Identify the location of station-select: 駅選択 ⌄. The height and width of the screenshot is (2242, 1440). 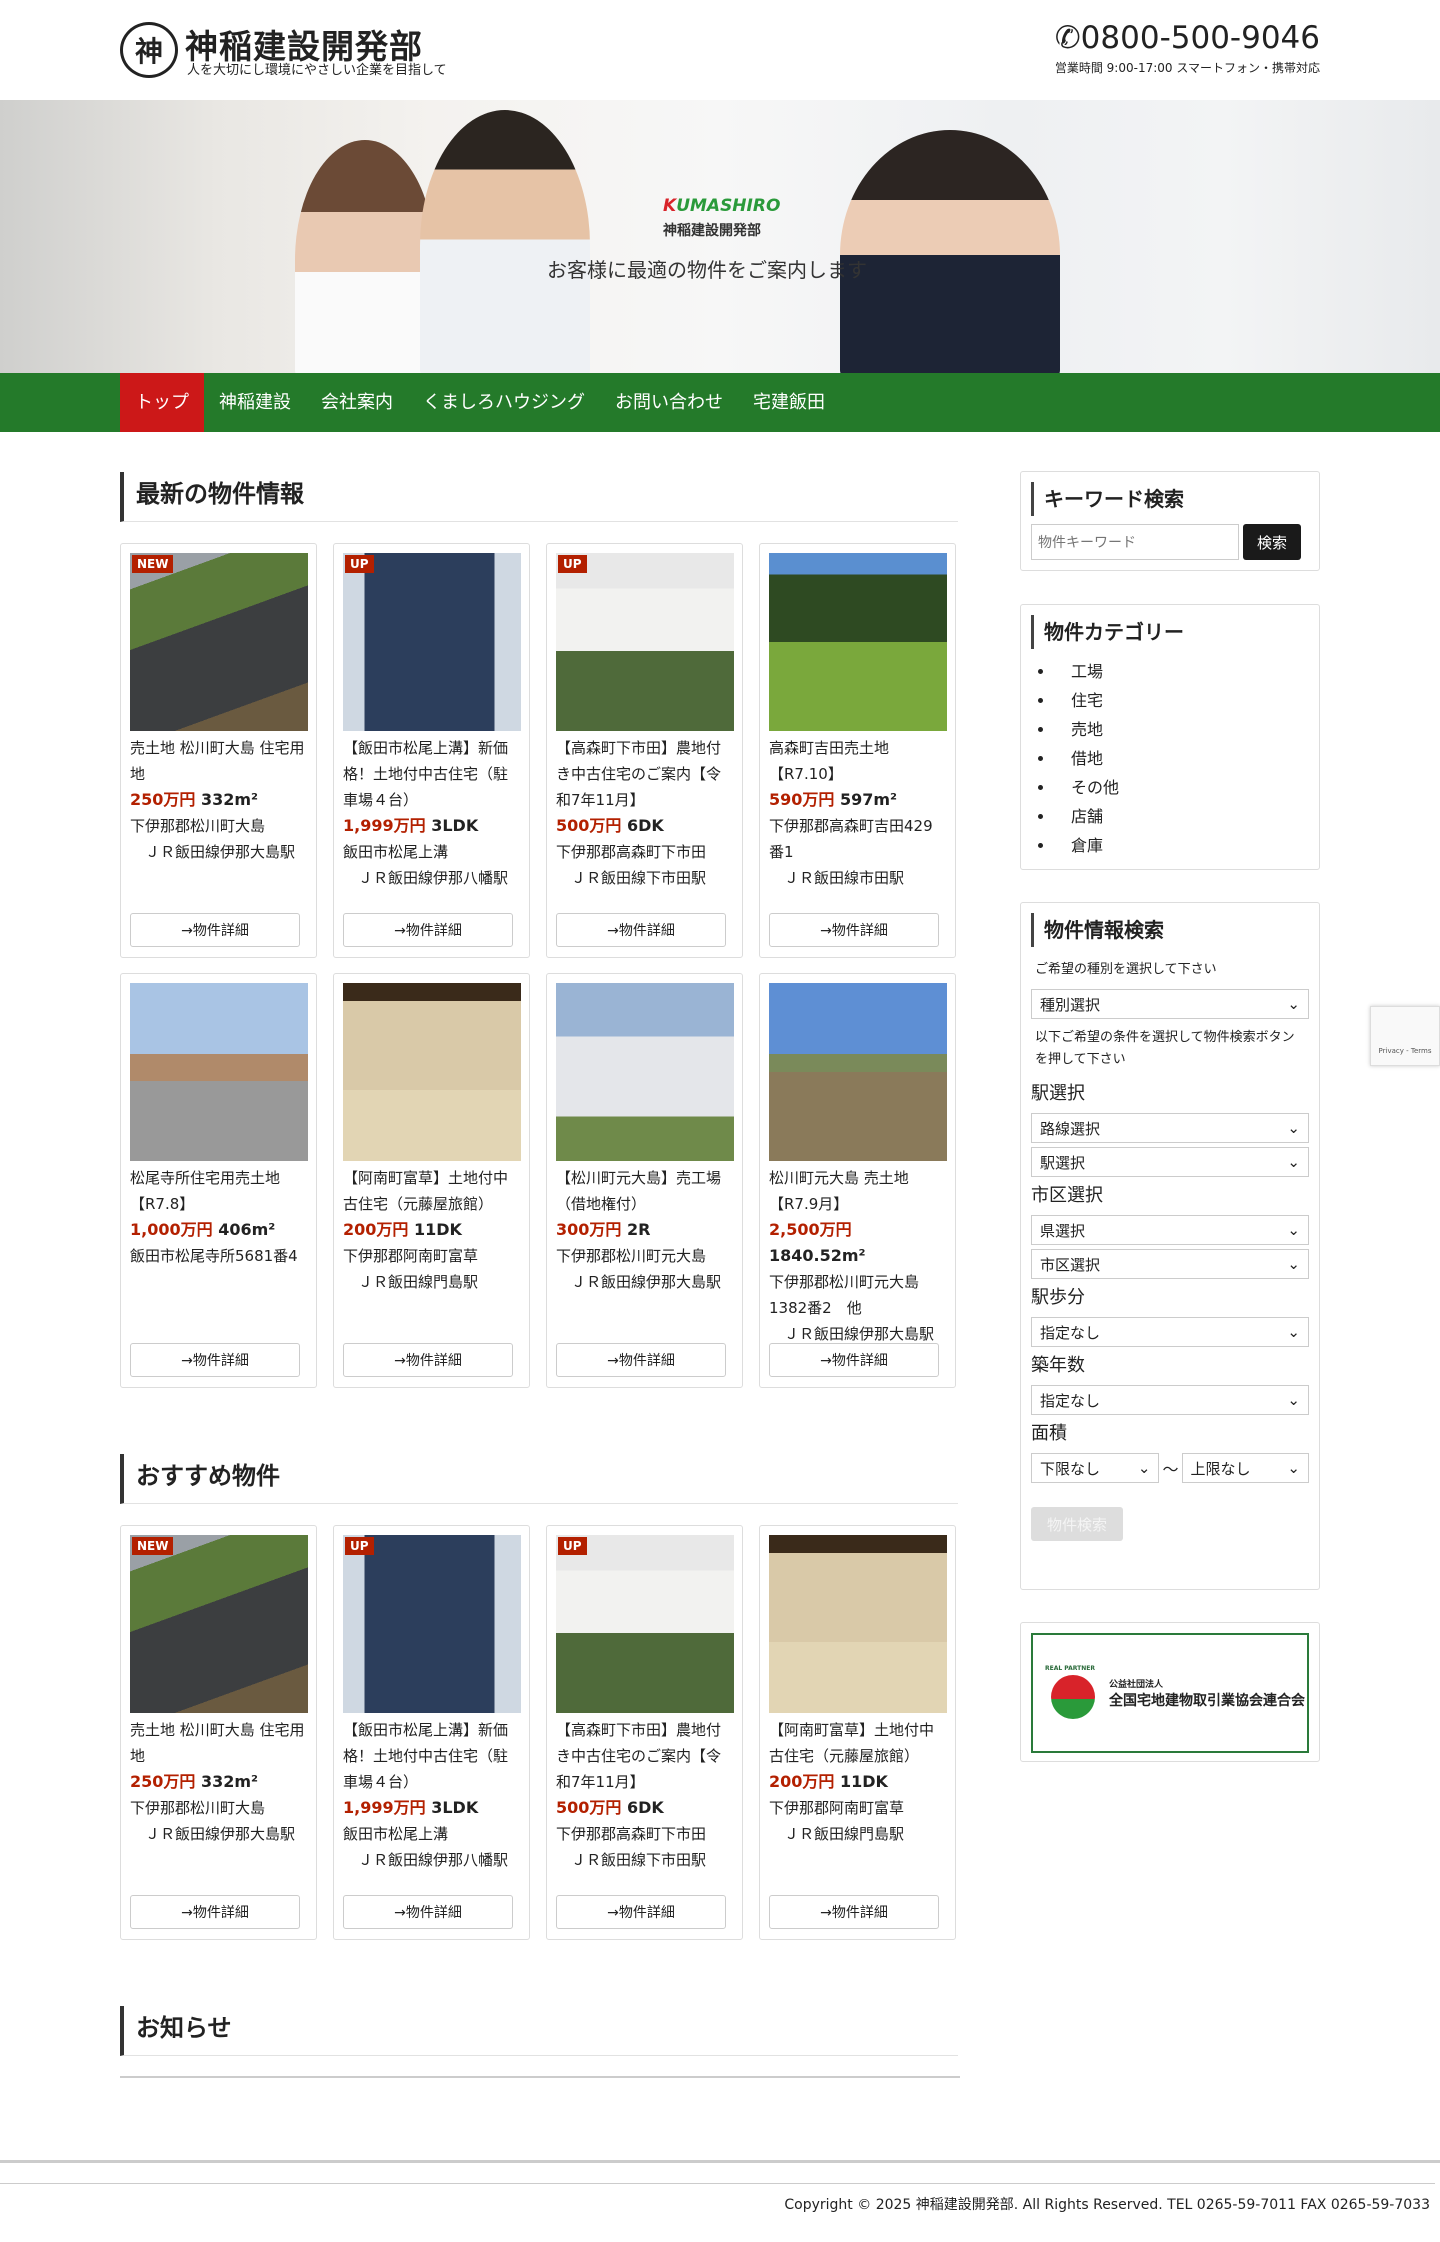
(1170, 1162).